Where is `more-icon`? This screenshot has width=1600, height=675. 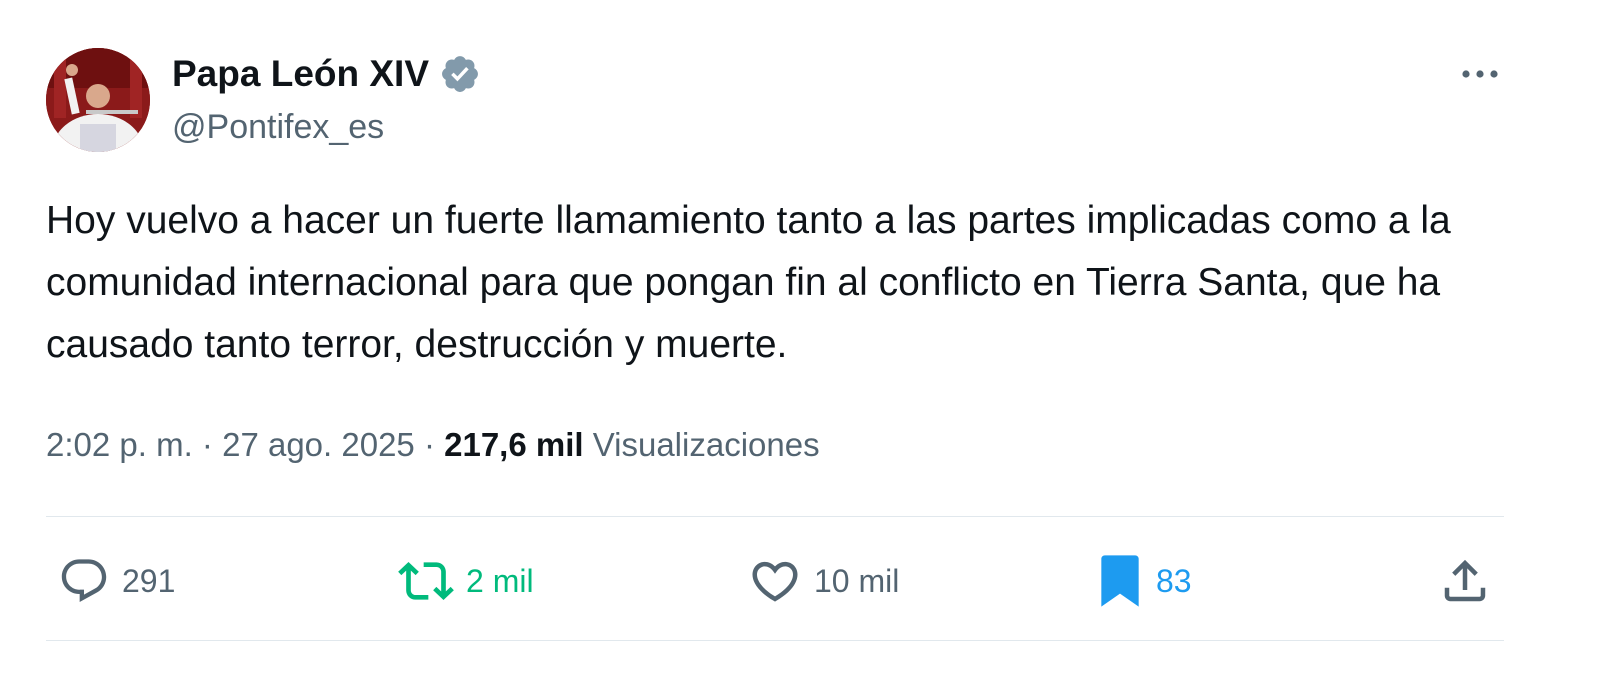 more-icon is located at coordinates (1480, 74).